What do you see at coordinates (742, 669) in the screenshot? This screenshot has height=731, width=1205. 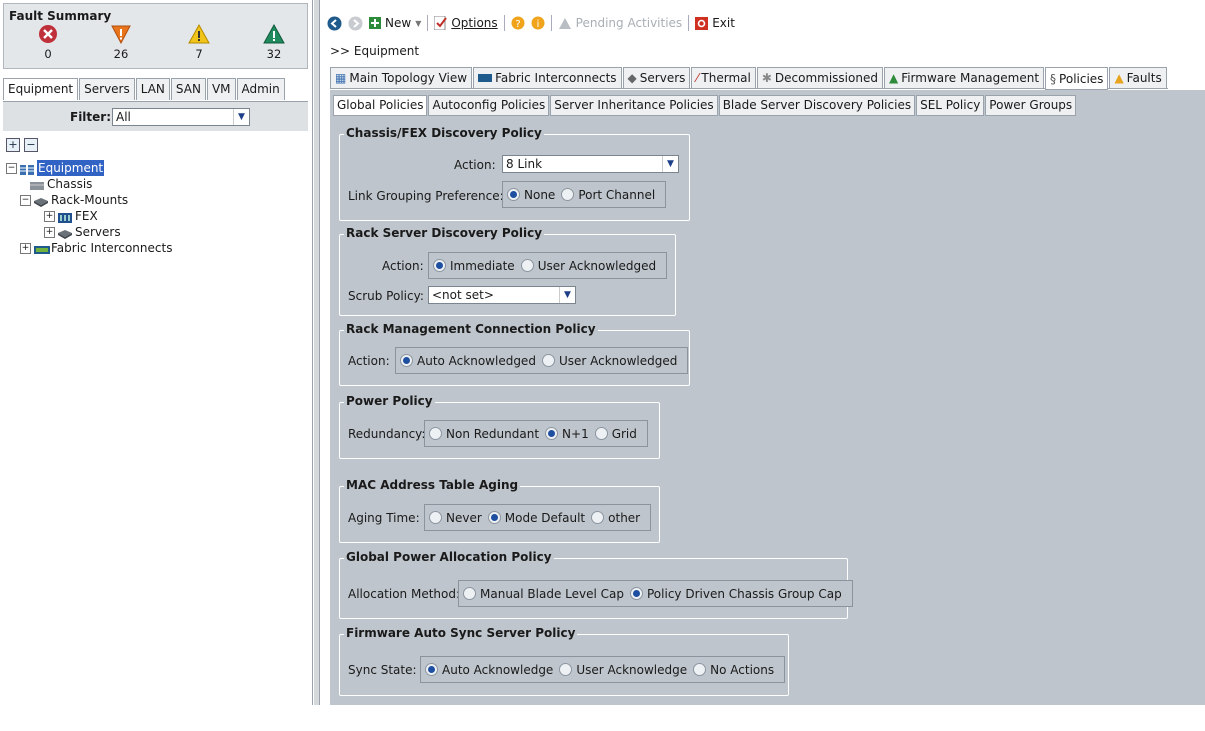 I see `radio-label: No Actions` at bounding box center [742, 669].